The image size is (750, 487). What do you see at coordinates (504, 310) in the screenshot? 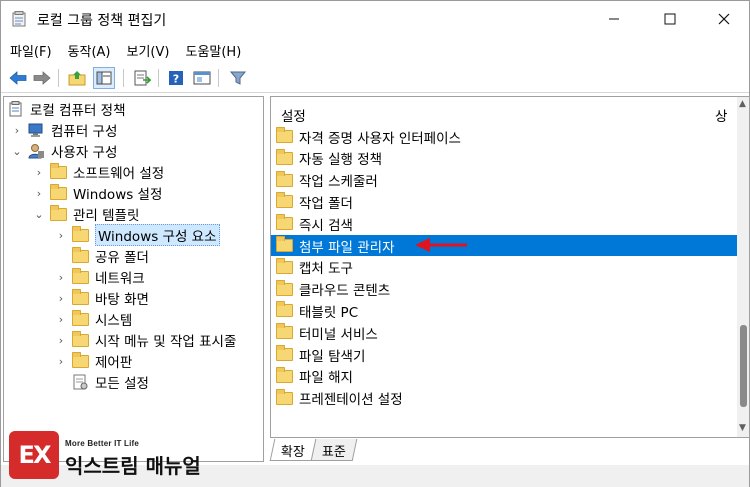
I see `list-item: 태블릿 PC` at bounding box center [504, 310].